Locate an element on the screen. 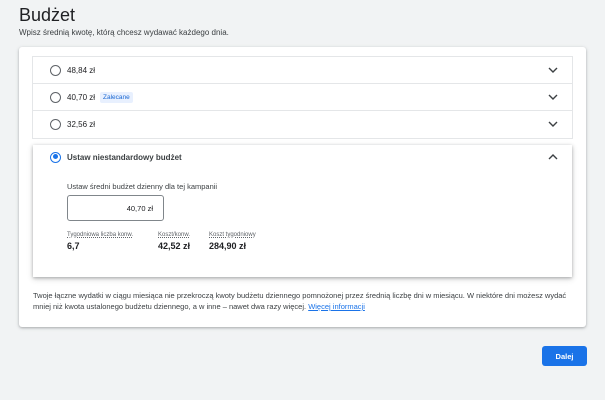 The image size is (605, 400). weekly-cost-stat: Koszt tygodniowy 284,90 zł is located at coordinates (232, 241).